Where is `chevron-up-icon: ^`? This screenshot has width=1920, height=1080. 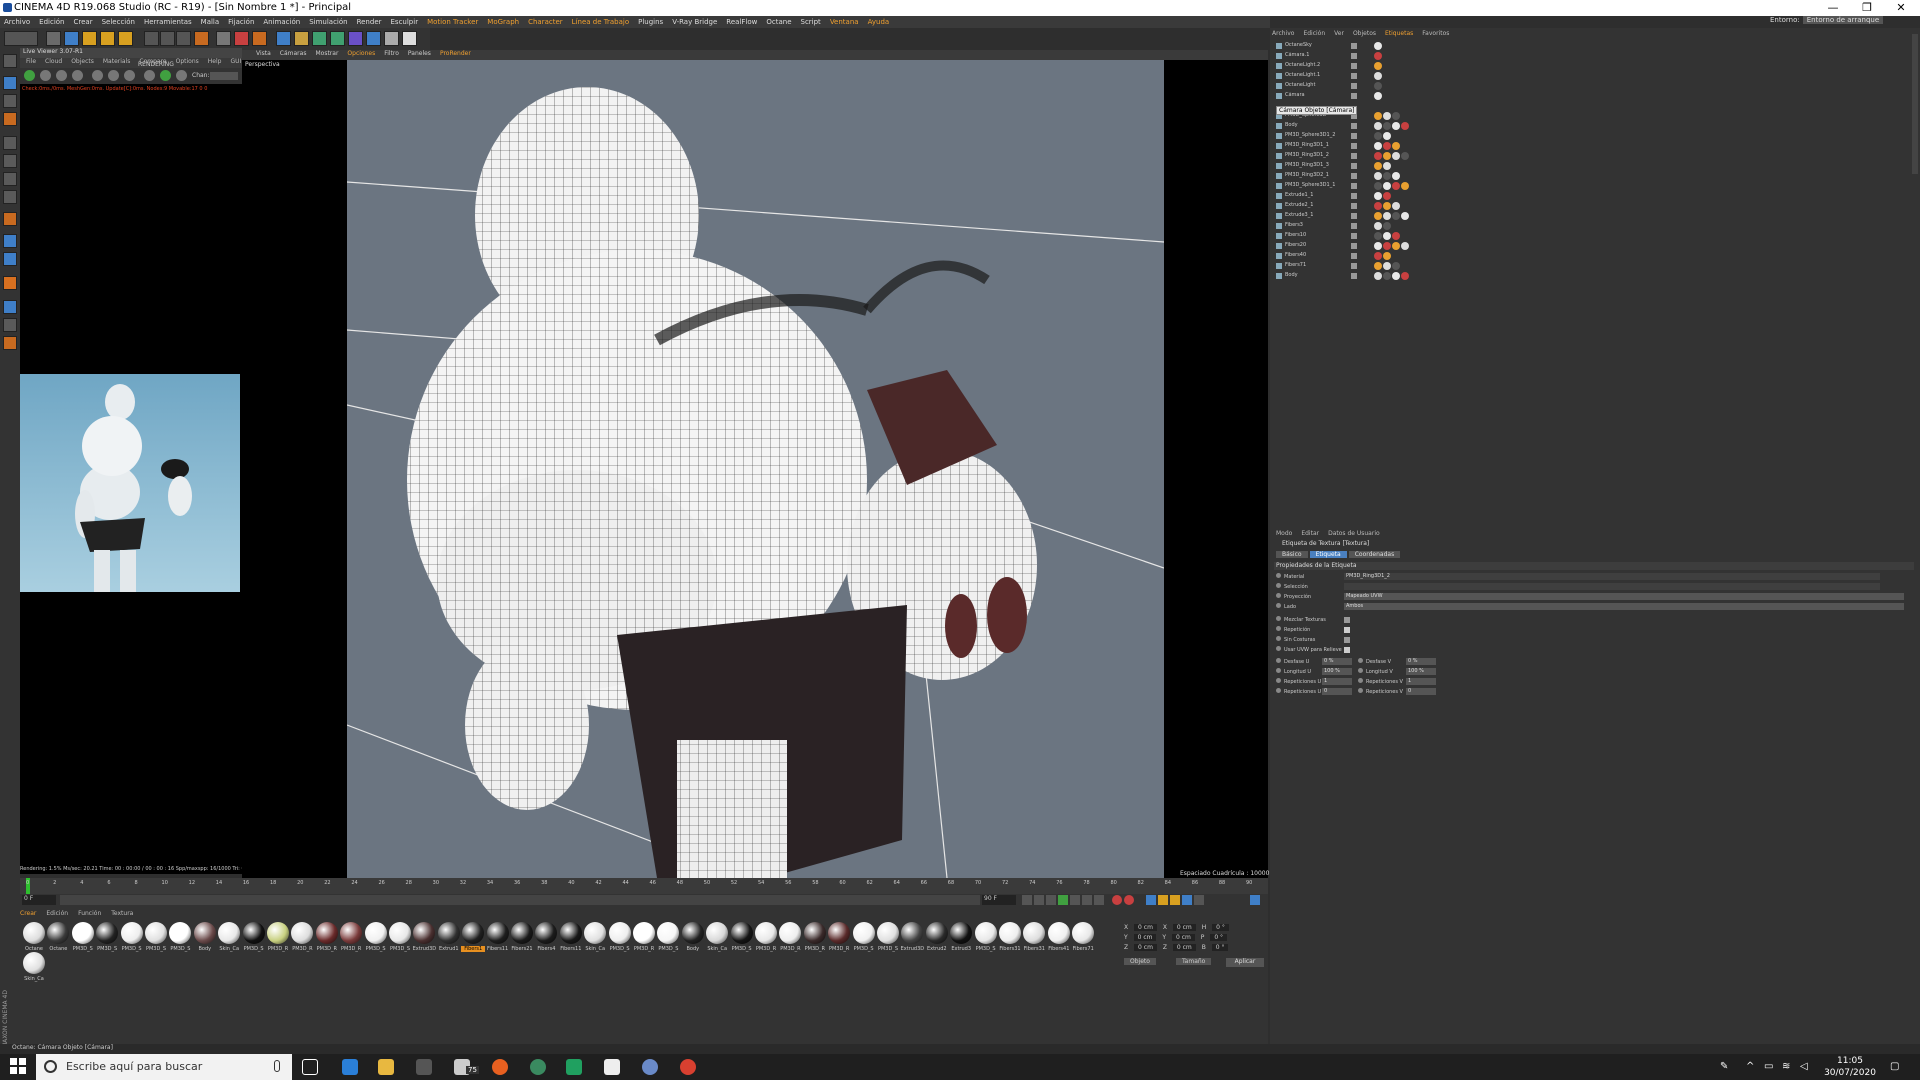 chevron-up-icon: ^ is located at coordinates (1750, 1066).